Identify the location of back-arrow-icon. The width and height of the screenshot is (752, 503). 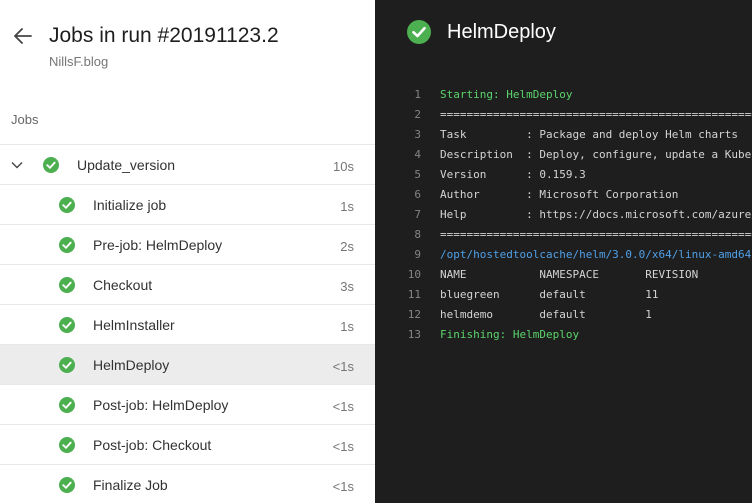
(23, 36).